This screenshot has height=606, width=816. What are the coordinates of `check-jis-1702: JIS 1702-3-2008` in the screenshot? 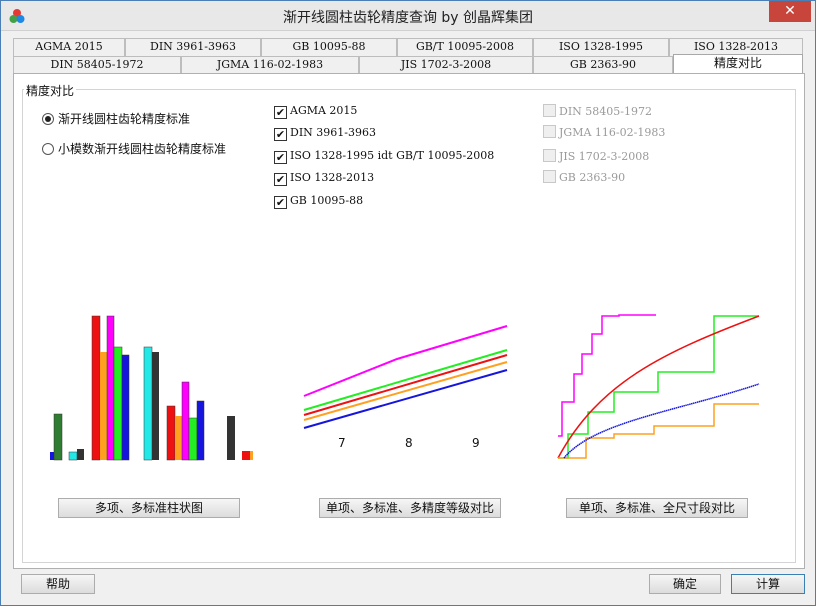 It's located at (596, 156).